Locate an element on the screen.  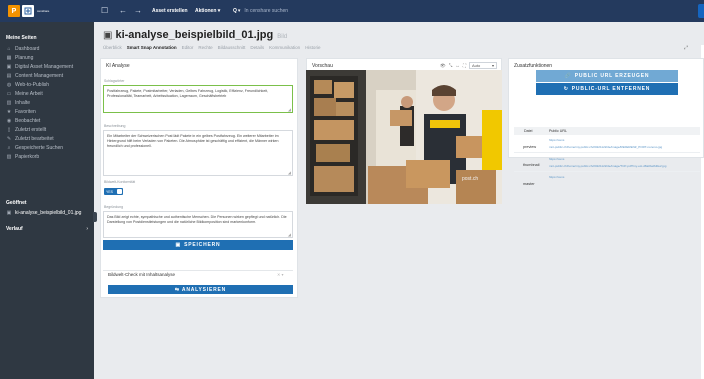
star-icon: ★ is located at coordinates (9, 112).